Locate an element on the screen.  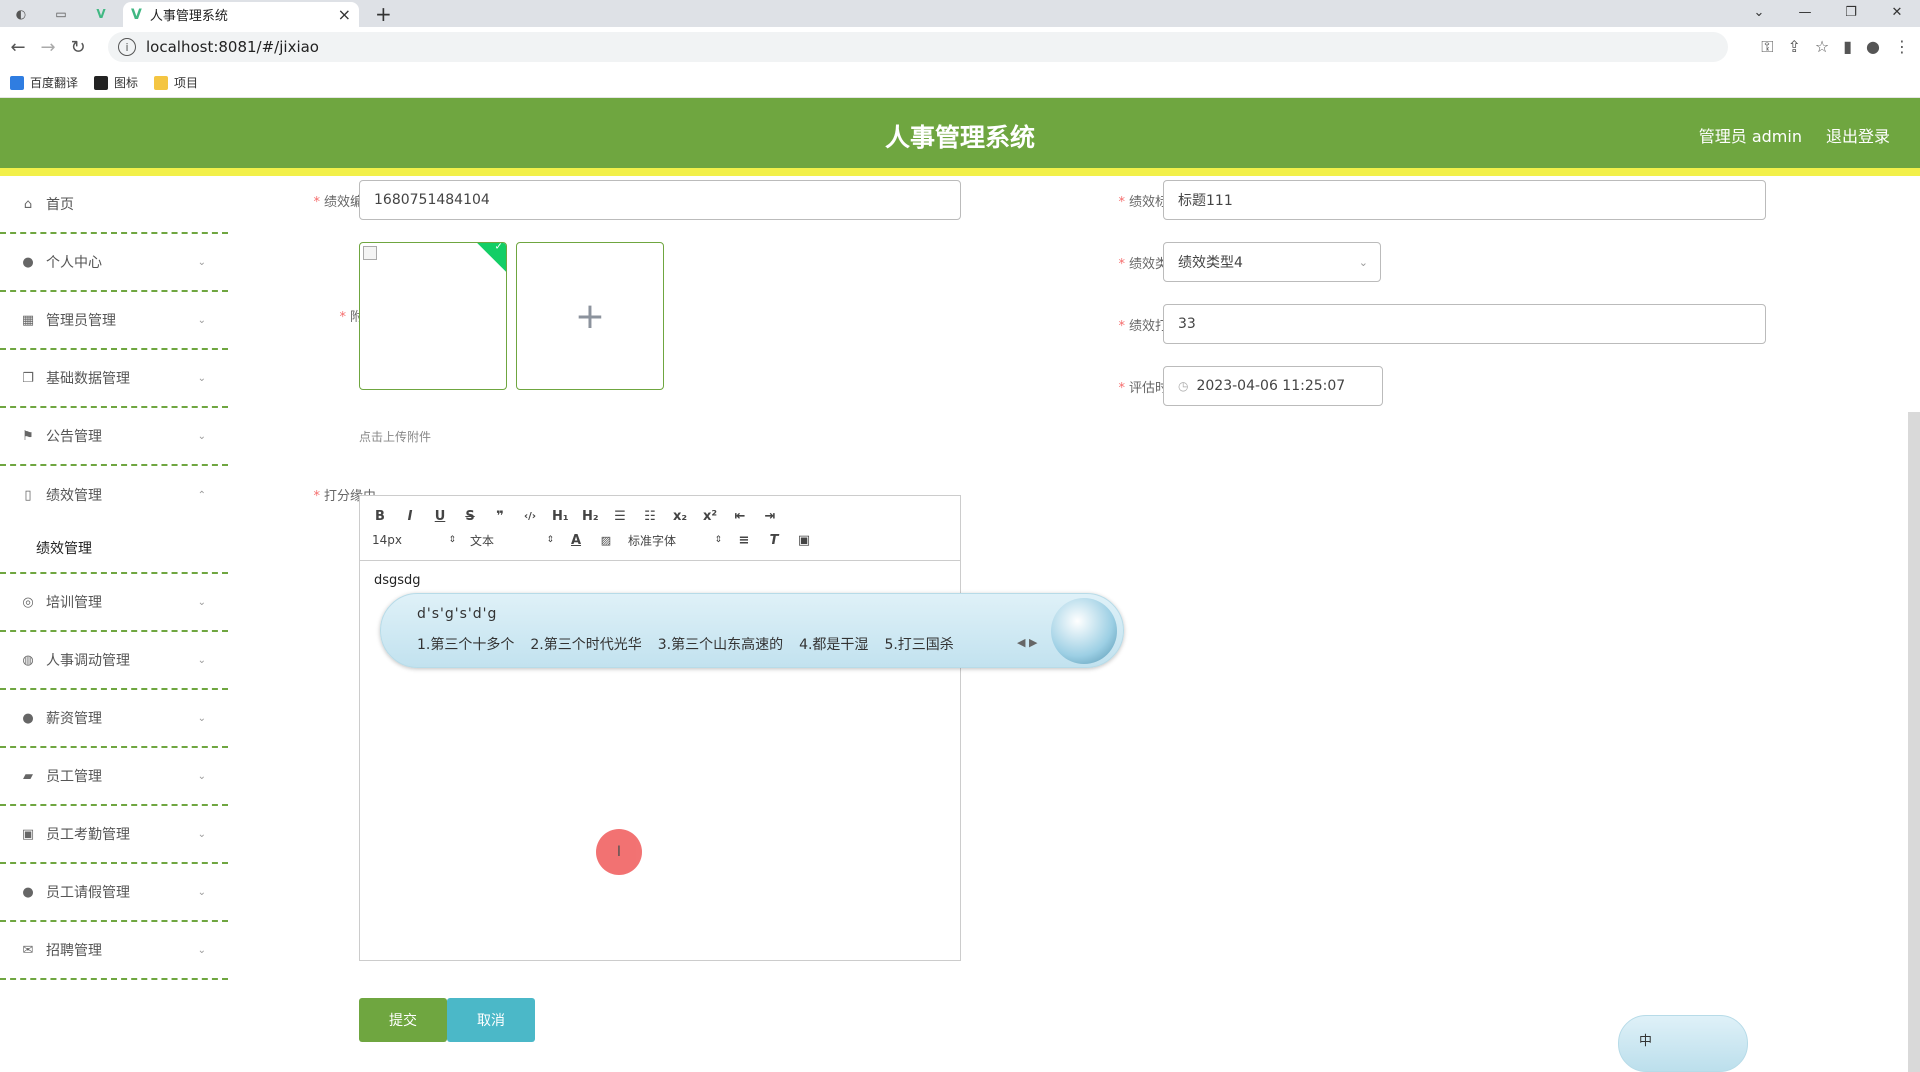
bookmark-label: 项目 is located at coordinates (186, 83).